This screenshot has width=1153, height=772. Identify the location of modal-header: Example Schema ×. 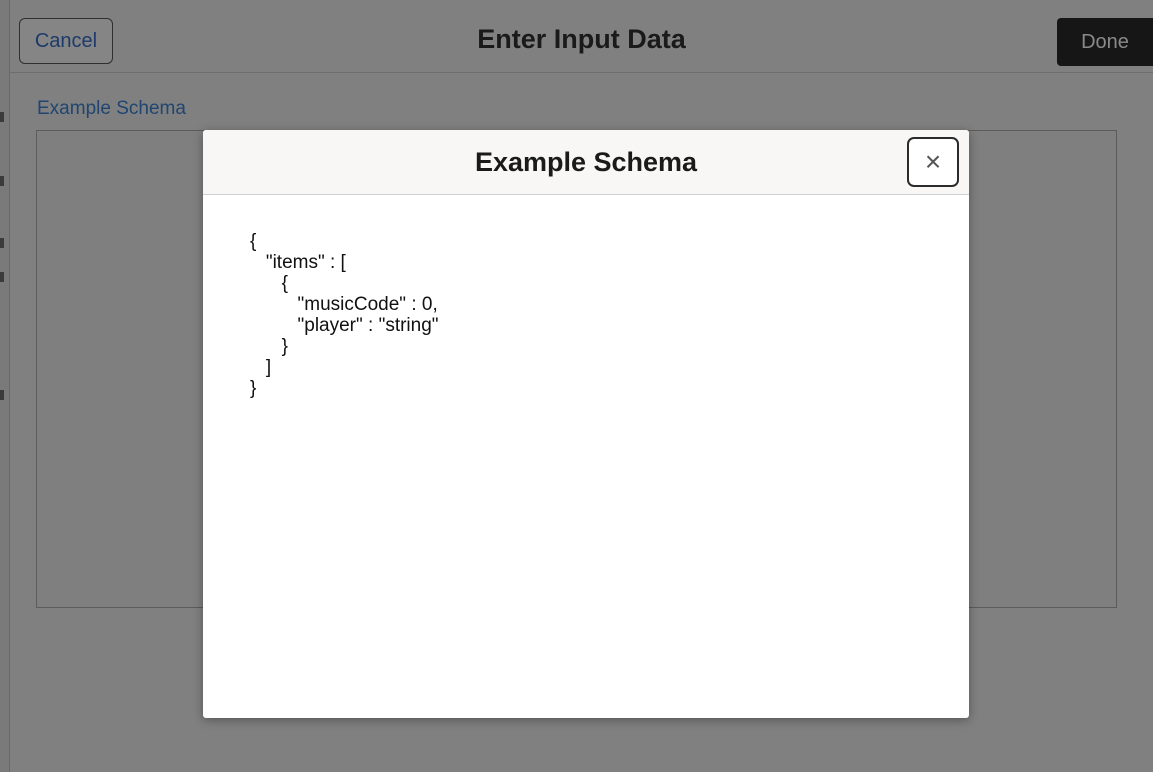
(586, 162).